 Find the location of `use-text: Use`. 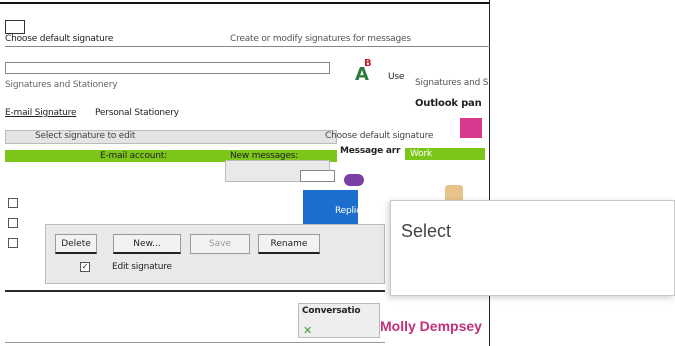

use-text: Use is located at coordinates (396, 77).